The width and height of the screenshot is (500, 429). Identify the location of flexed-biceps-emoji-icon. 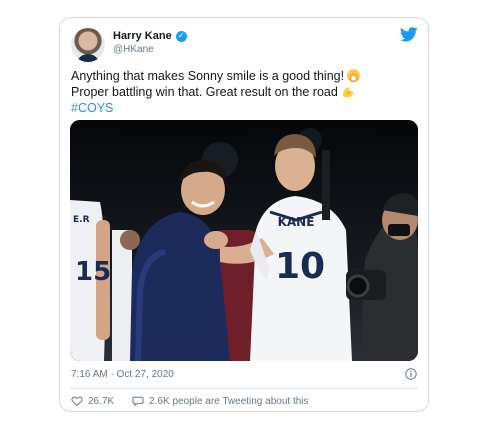
(347, 92).